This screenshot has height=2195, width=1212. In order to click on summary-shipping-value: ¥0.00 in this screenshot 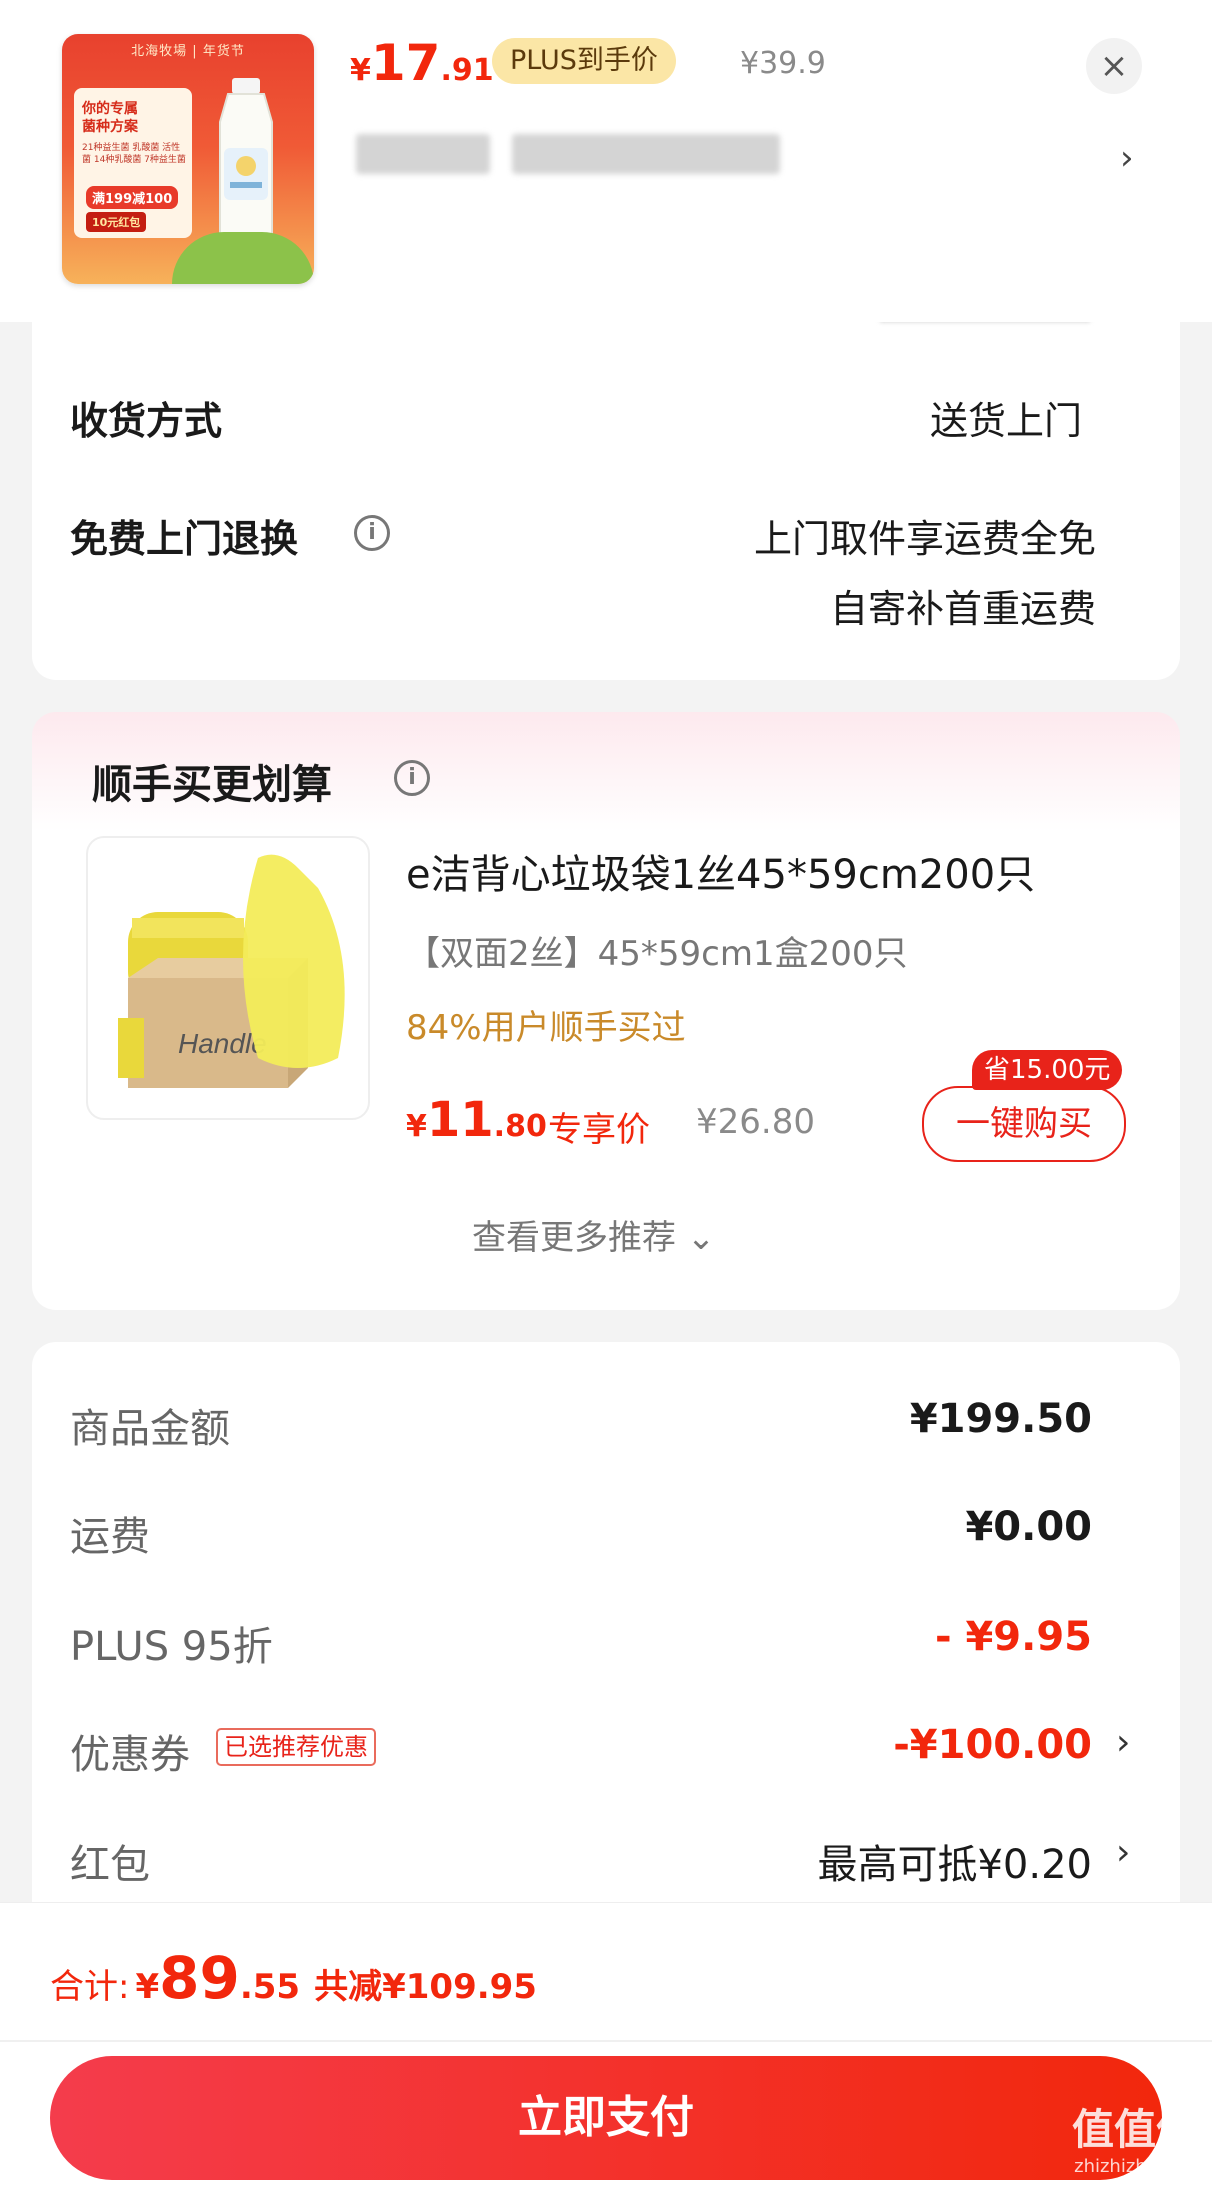, I will do `click(1028, 1527)`.